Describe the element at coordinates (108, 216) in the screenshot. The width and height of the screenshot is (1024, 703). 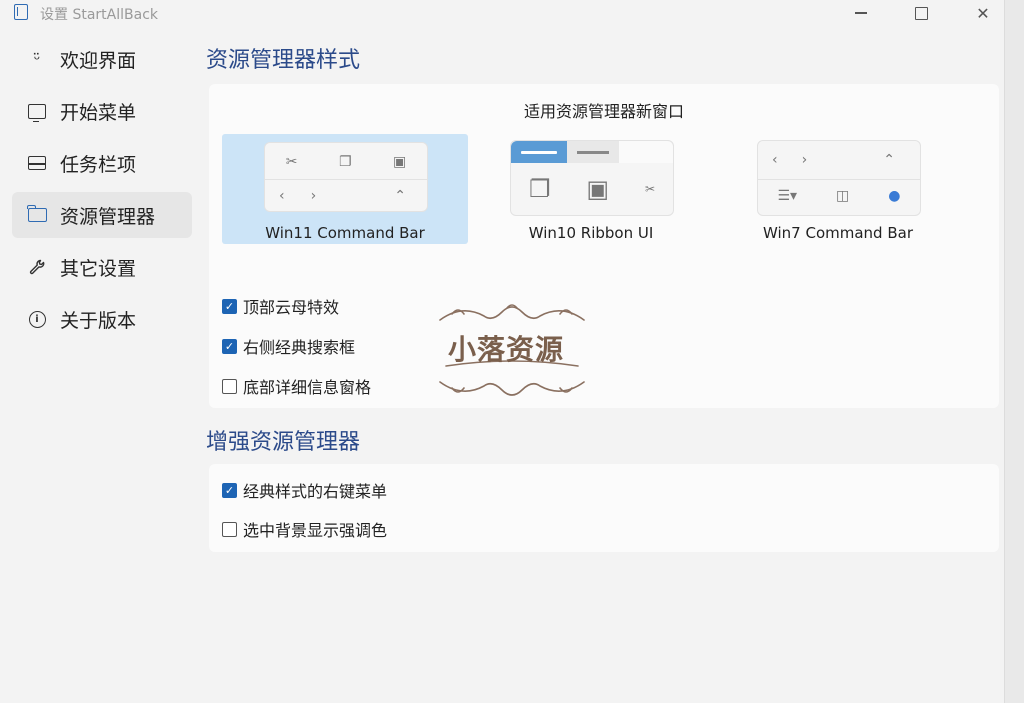
I see `sidebar-item-label: 资源管理器` at that location.